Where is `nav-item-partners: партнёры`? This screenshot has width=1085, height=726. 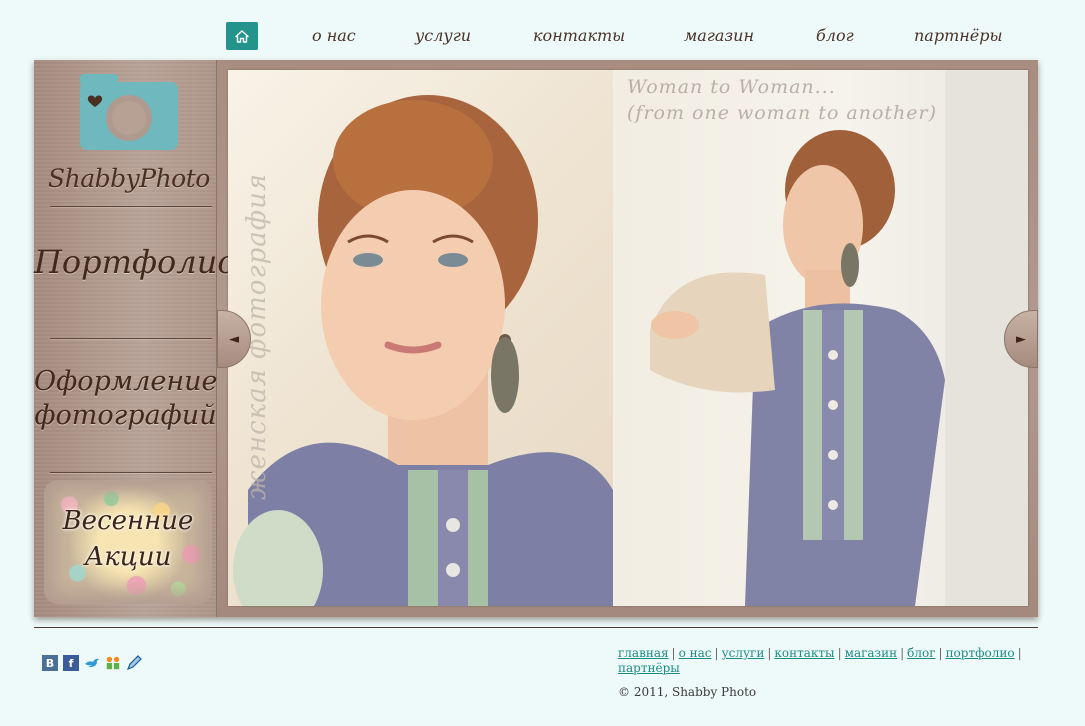 nav-item-partners: партнёры is located at coordinates (958, 35).